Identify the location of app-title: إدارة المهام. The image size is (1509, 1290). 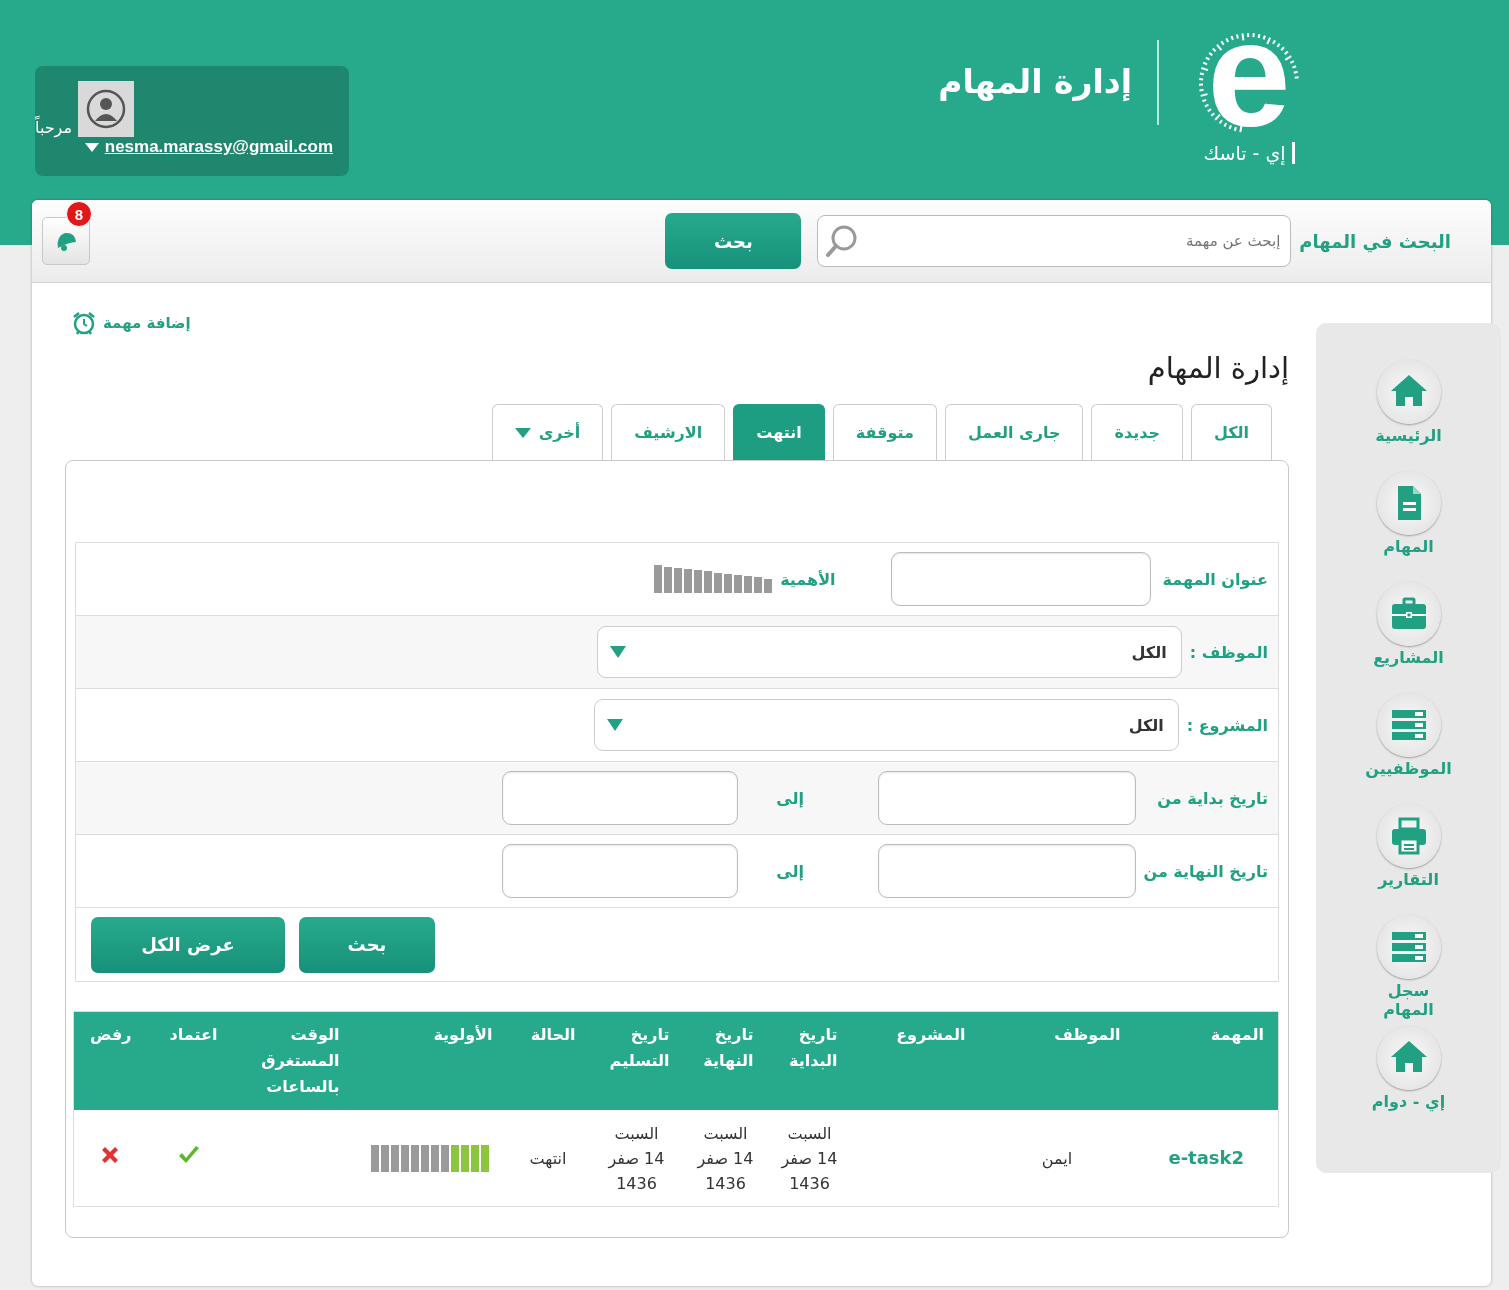
(1035, 81).